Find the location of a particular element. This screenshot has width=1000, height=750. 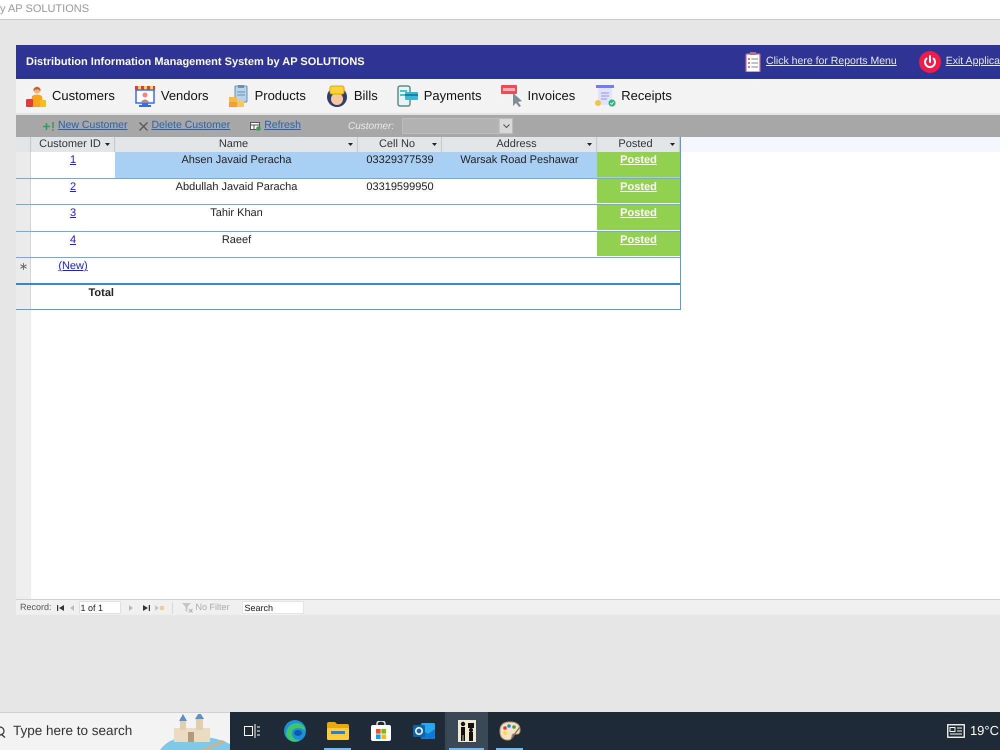

nav-button: Payments is located at coordinates (439, 96).